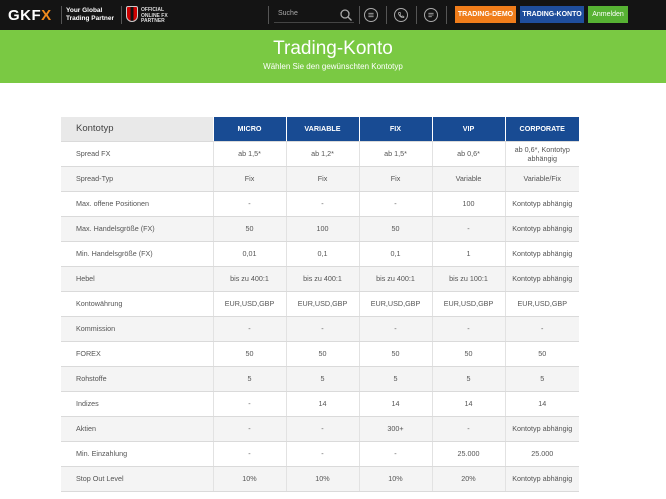  I want to click on row-label: Aktien, so click(137, 429).